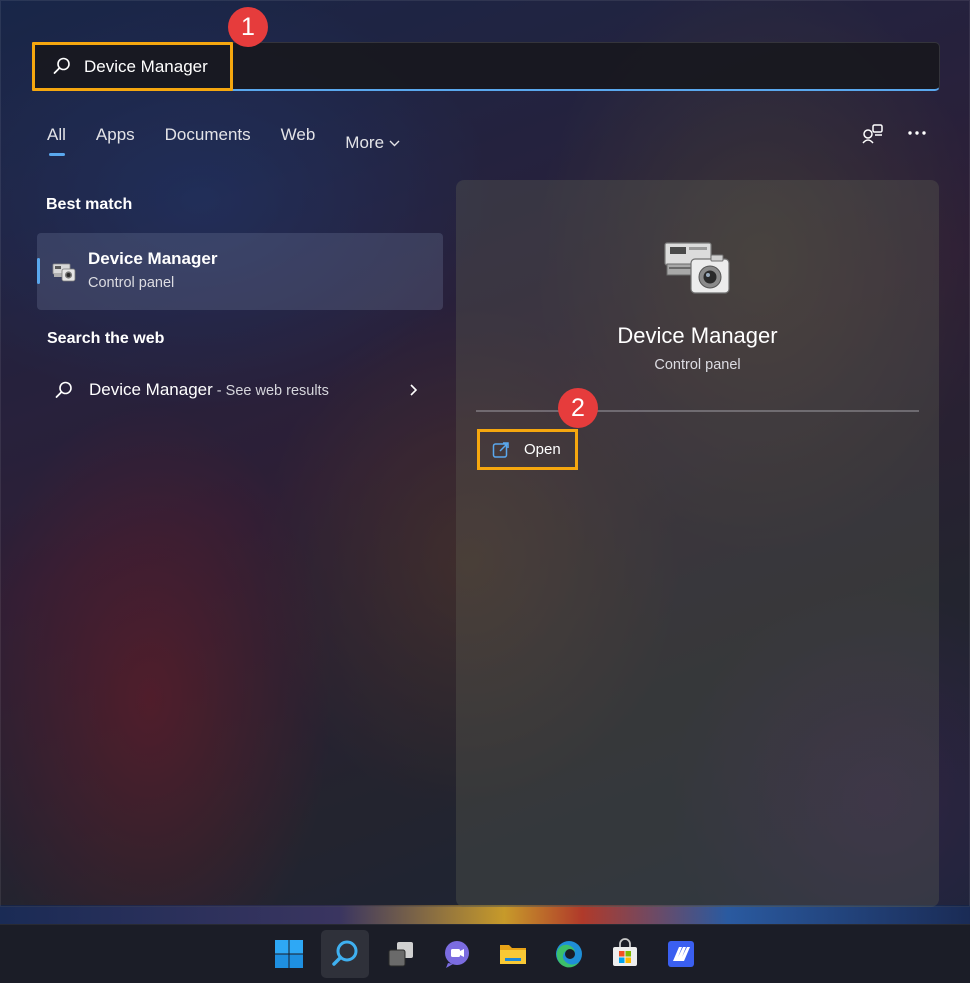 The height and width of the screenshot is (983, 970). I want to click on chevron-down-icon, so click(394, 143).